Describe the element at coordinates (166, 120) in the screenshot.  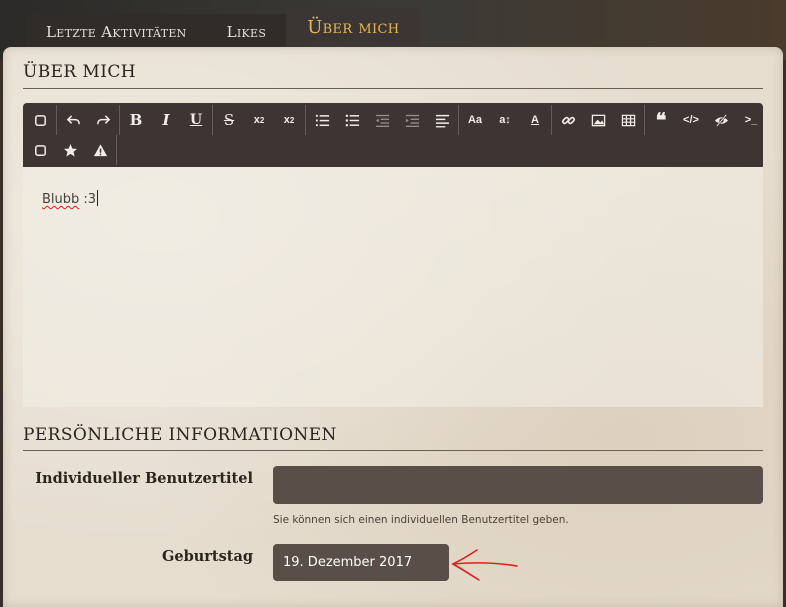
I see `italic-icon: I` at that location.